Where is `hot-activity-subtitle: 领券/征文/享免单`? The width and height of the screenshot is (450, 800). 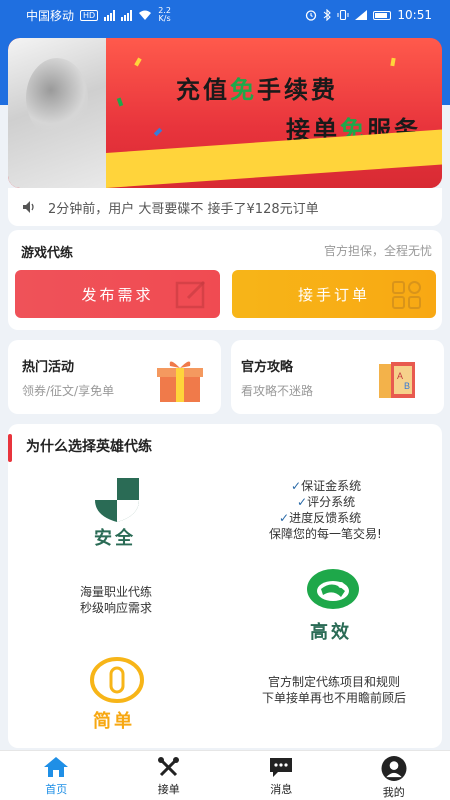
hot-activity-subtitle: 领券/征文/享免单 is located at coordinates (68, 391).